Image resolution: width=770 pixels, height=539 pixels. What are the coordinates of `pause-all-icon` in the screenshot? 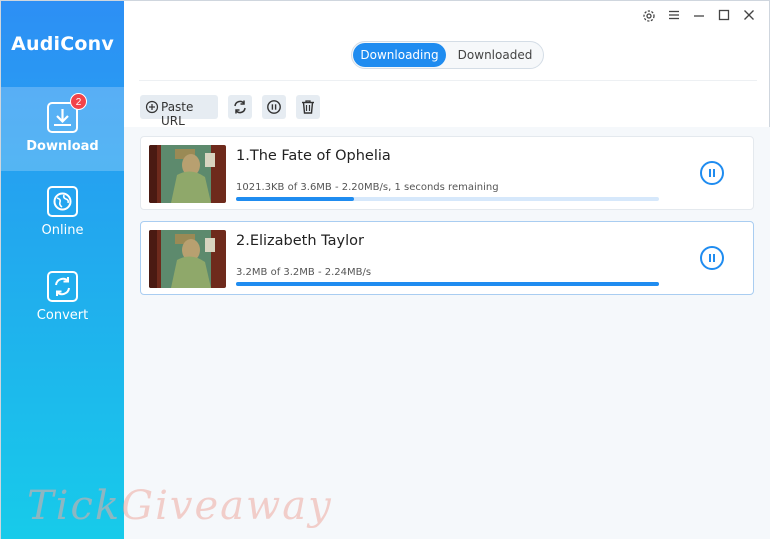 It's located at (274, 109).